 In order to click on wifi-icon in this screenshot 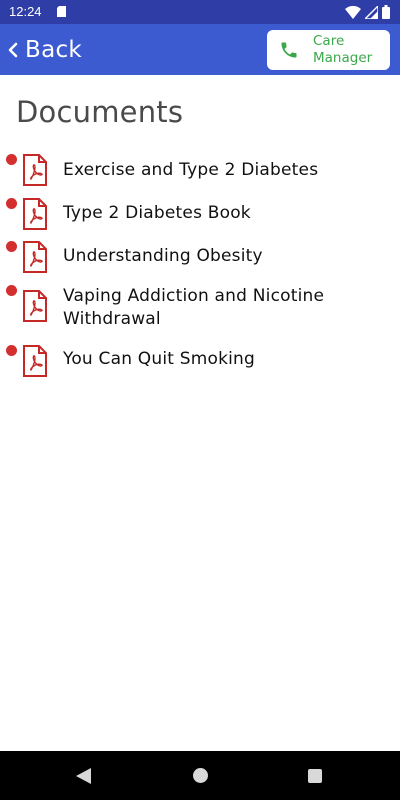, I will do `click(353, 12)`.